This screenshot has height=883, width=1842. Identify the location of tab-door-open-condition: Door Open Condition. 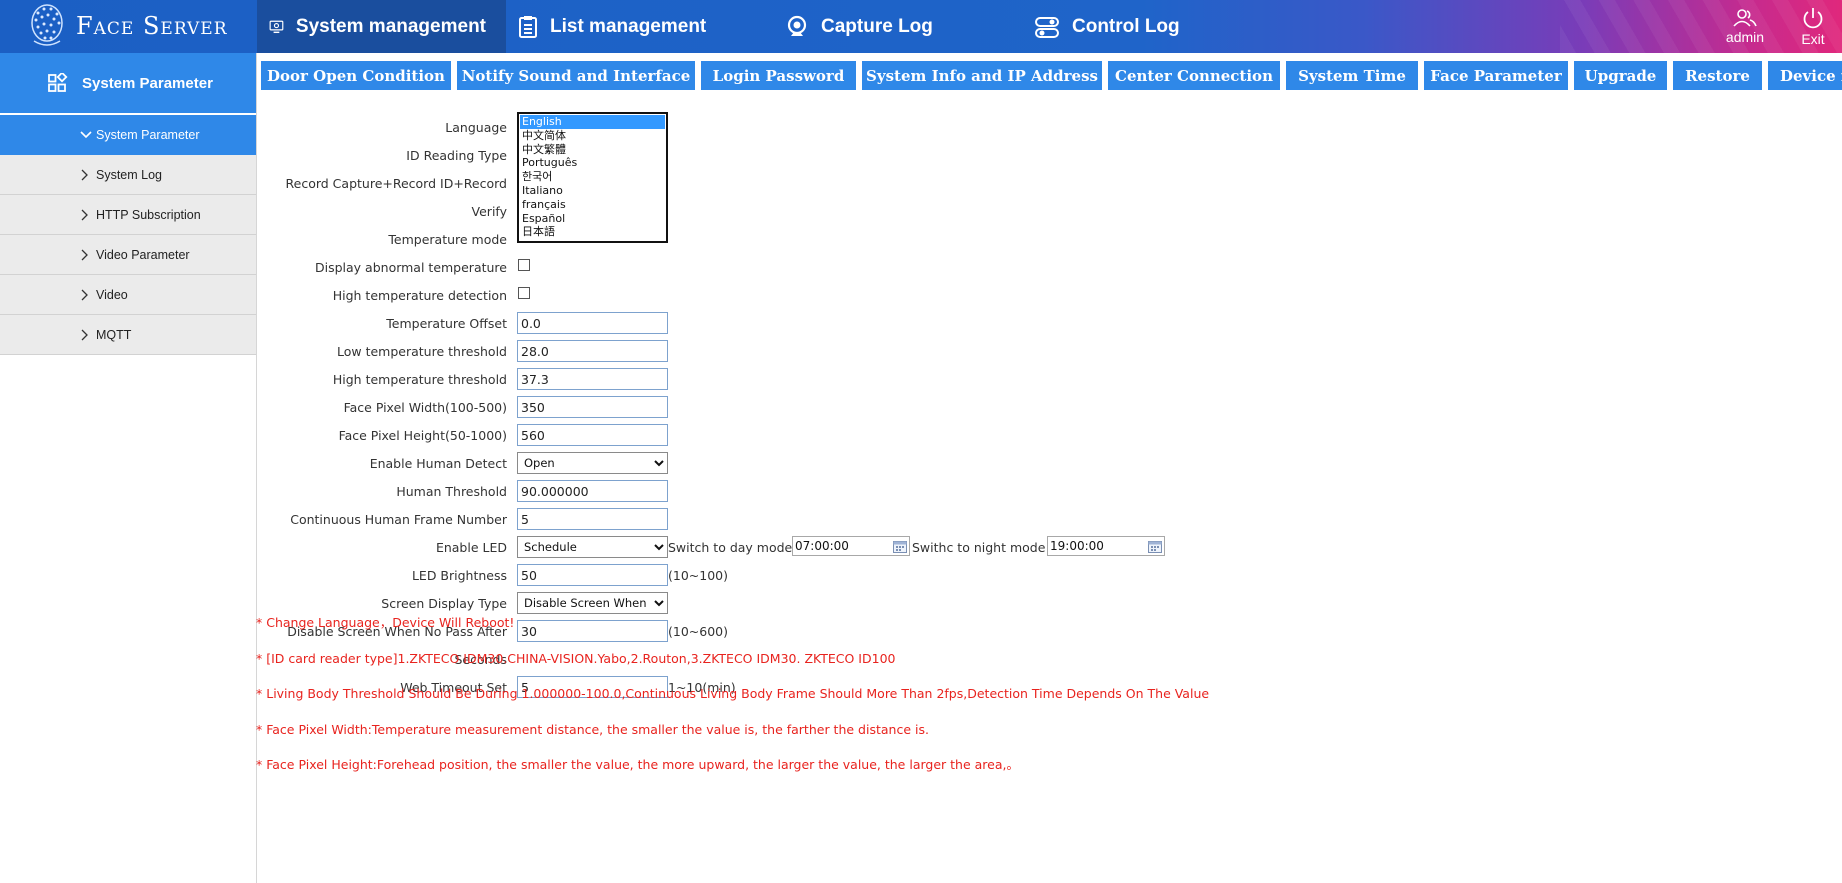
(356, 75).